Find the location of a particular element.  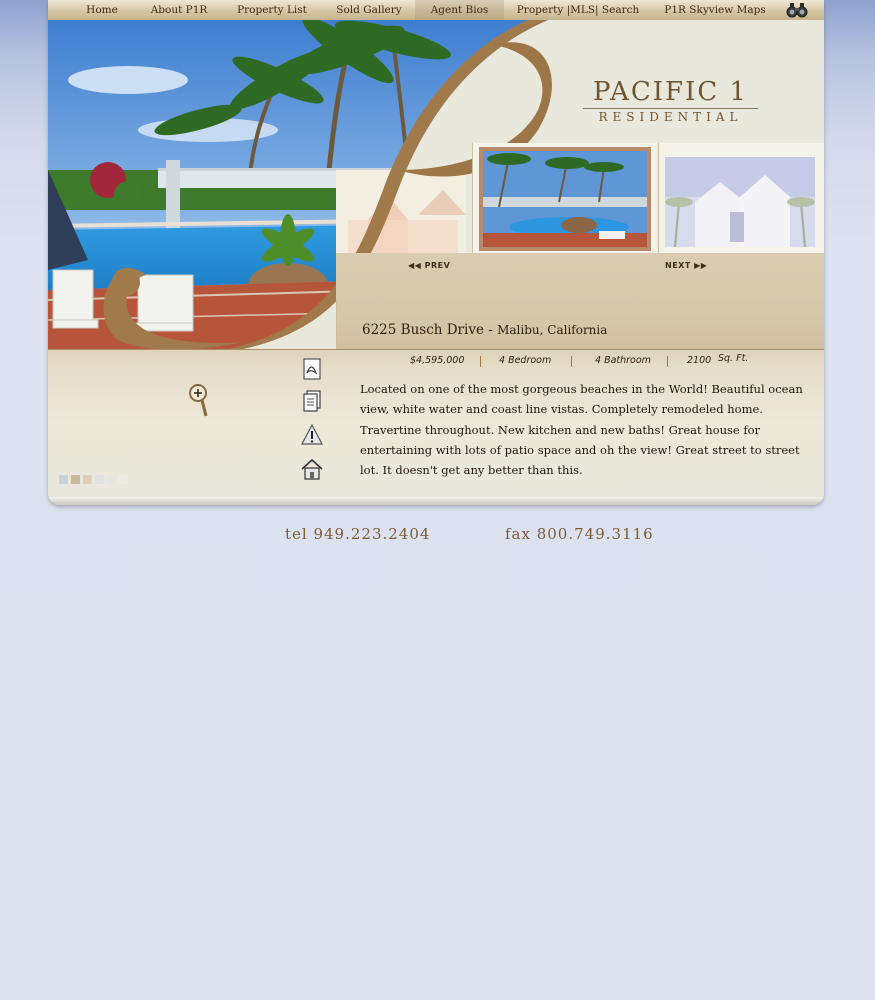

street-address: 6225 Busch Drive is located at coordinates (423, 330).